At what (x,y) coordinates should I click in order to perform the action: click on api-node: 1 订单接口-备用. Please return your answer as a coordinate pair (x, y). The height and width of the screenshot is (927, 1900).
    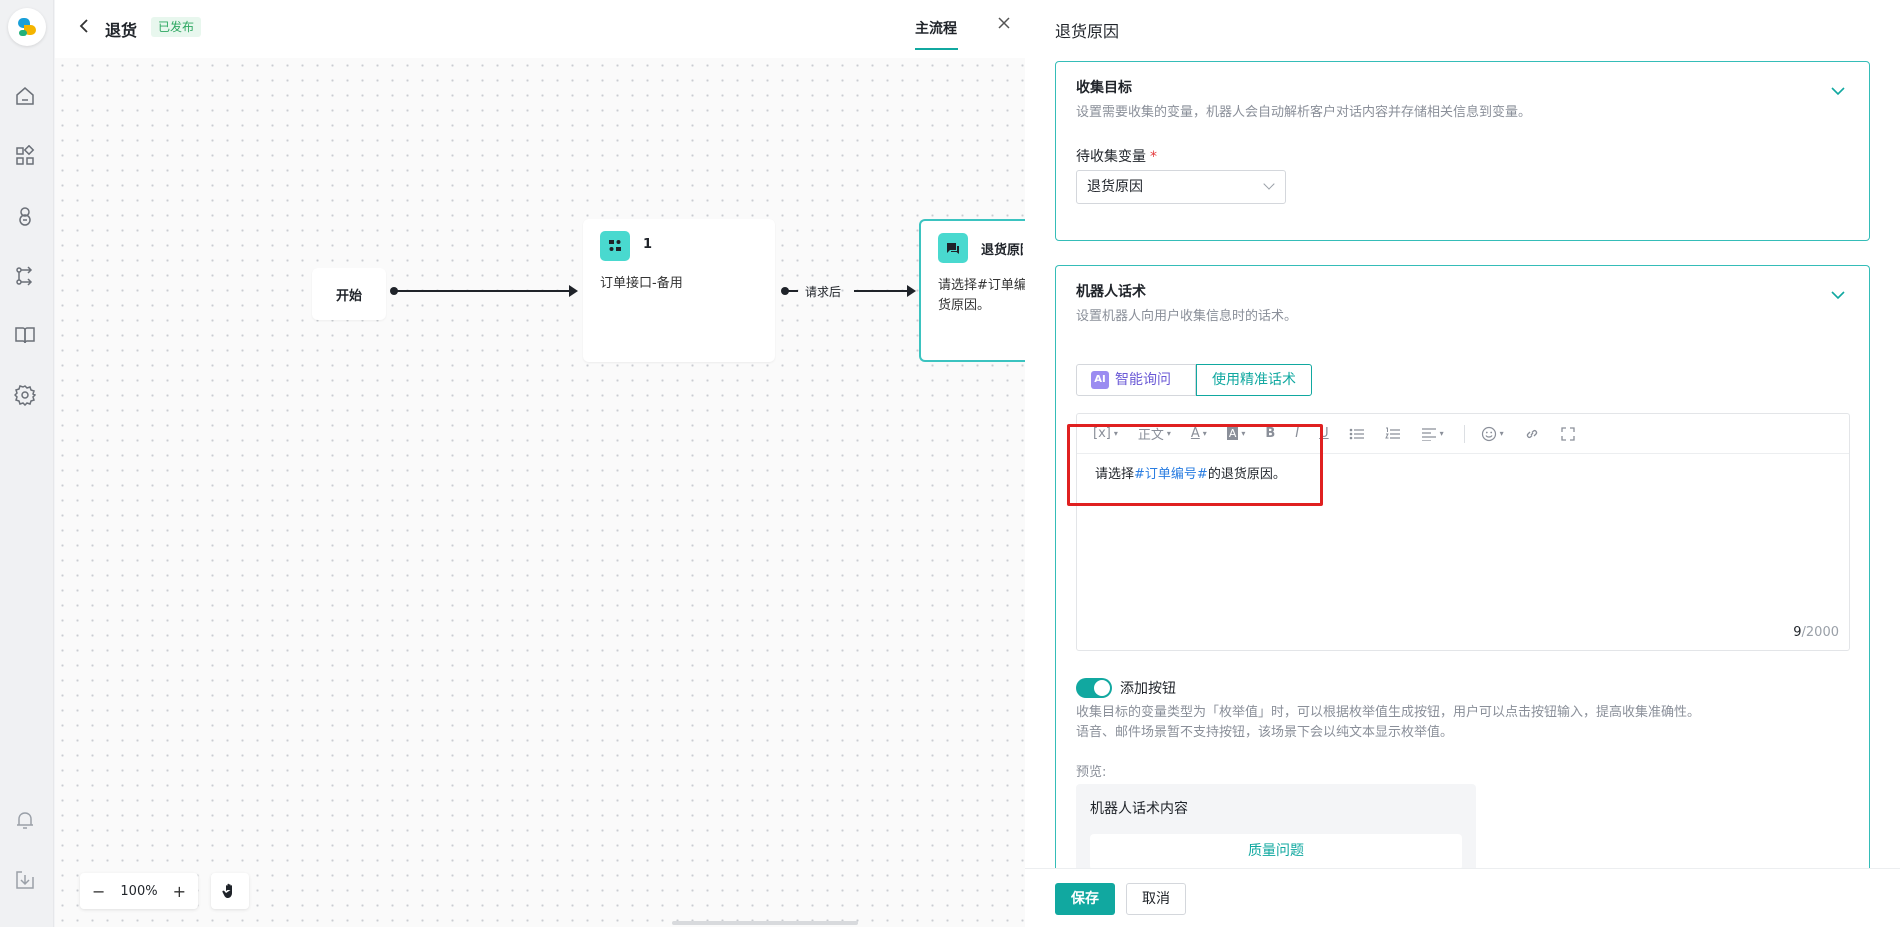
    Looking at the image, I should click on (679, 290).